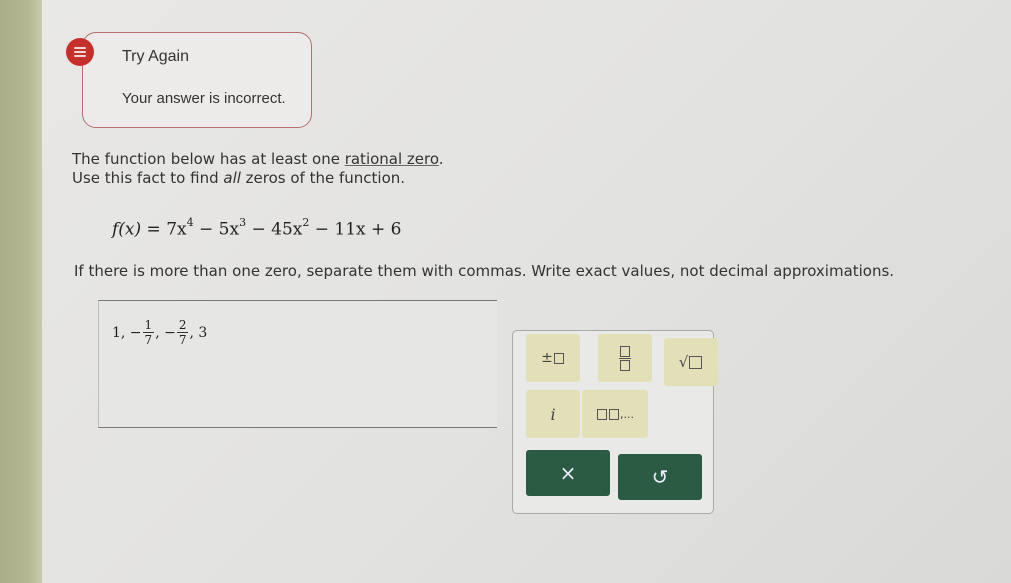 The height and width of the screenshot is (583, 1011). Describe the element at coordinates (80, 52) in the screenshot. I see `feedback-alert-icon` at that location.